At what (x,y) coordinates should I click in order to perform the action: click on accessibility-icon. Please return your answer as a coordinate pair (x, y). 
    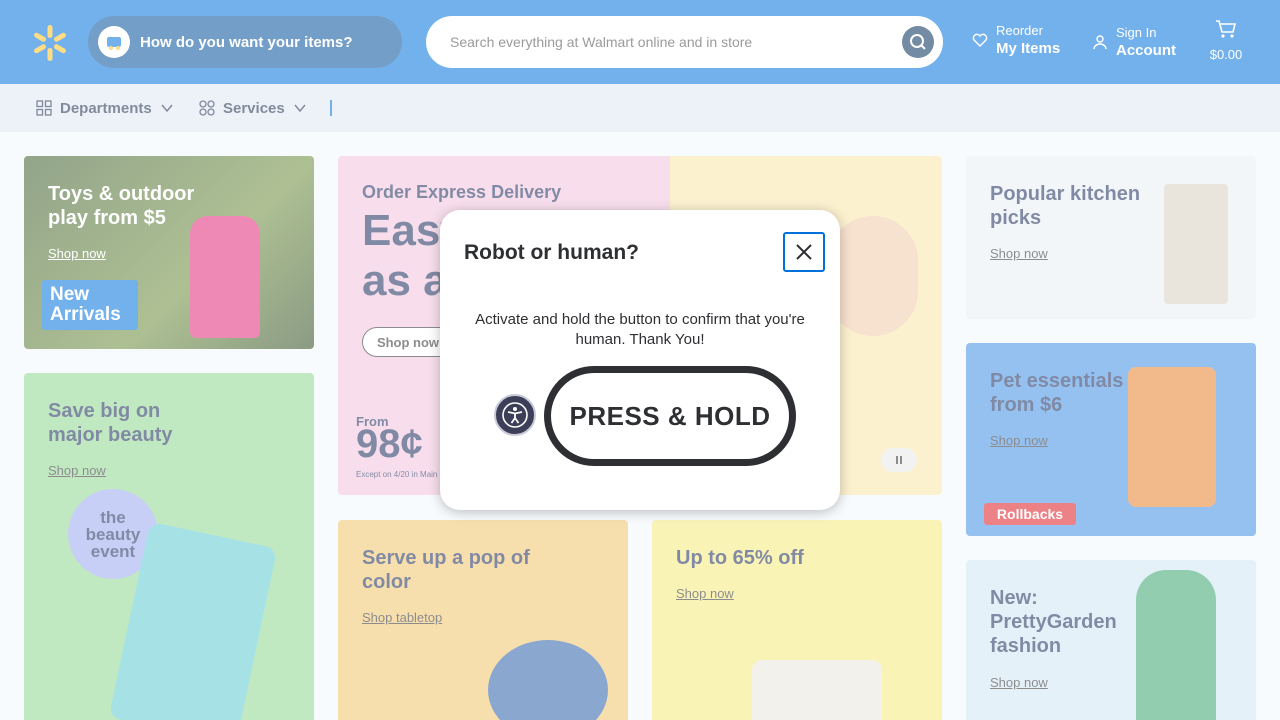
    Looking at the image, I should click on (515, 415).